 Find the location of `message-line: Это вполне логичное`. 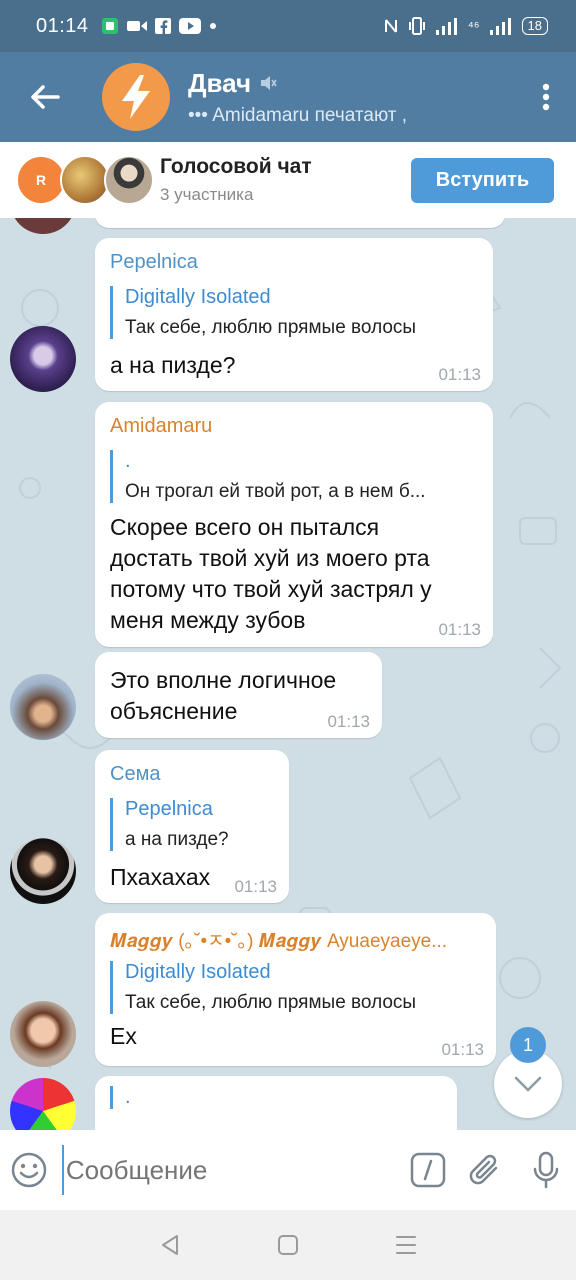

message-line: Это вполне логичное is located at coordinates (223, 680).